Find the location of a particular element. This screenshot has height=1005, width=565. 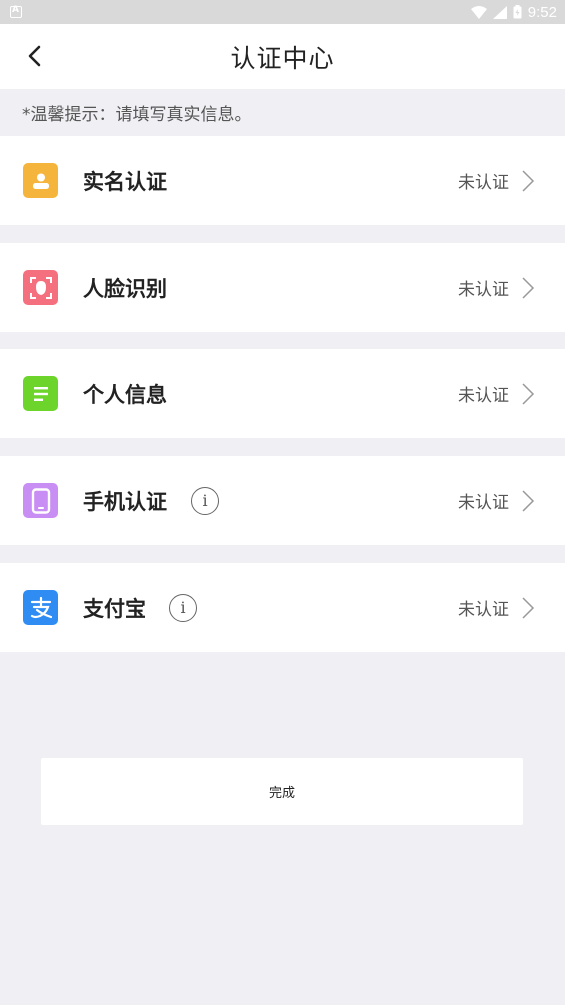

notification-icon is located at coordinates (16, 11).